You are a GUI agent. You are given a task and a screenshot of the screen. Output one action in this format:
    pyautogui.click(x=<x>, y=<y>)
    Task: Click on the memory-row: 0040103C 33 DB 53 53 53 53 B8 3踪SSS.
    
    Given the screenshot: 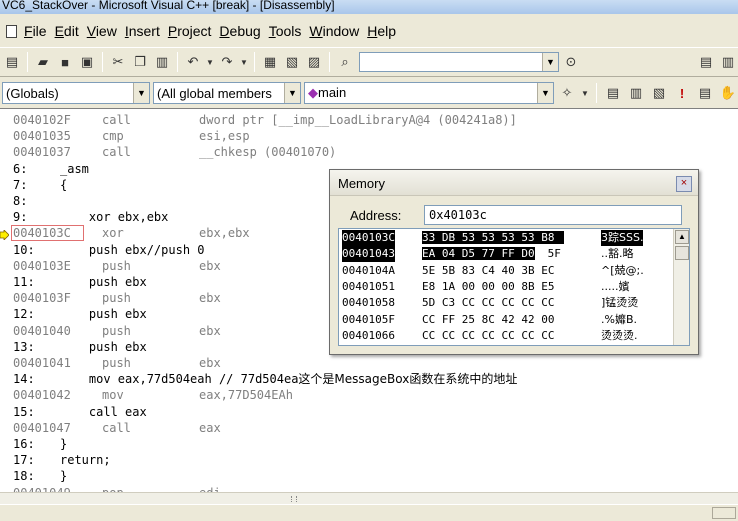 What is the action you would take?
    pyautogui.click(x=506, y=238)
    